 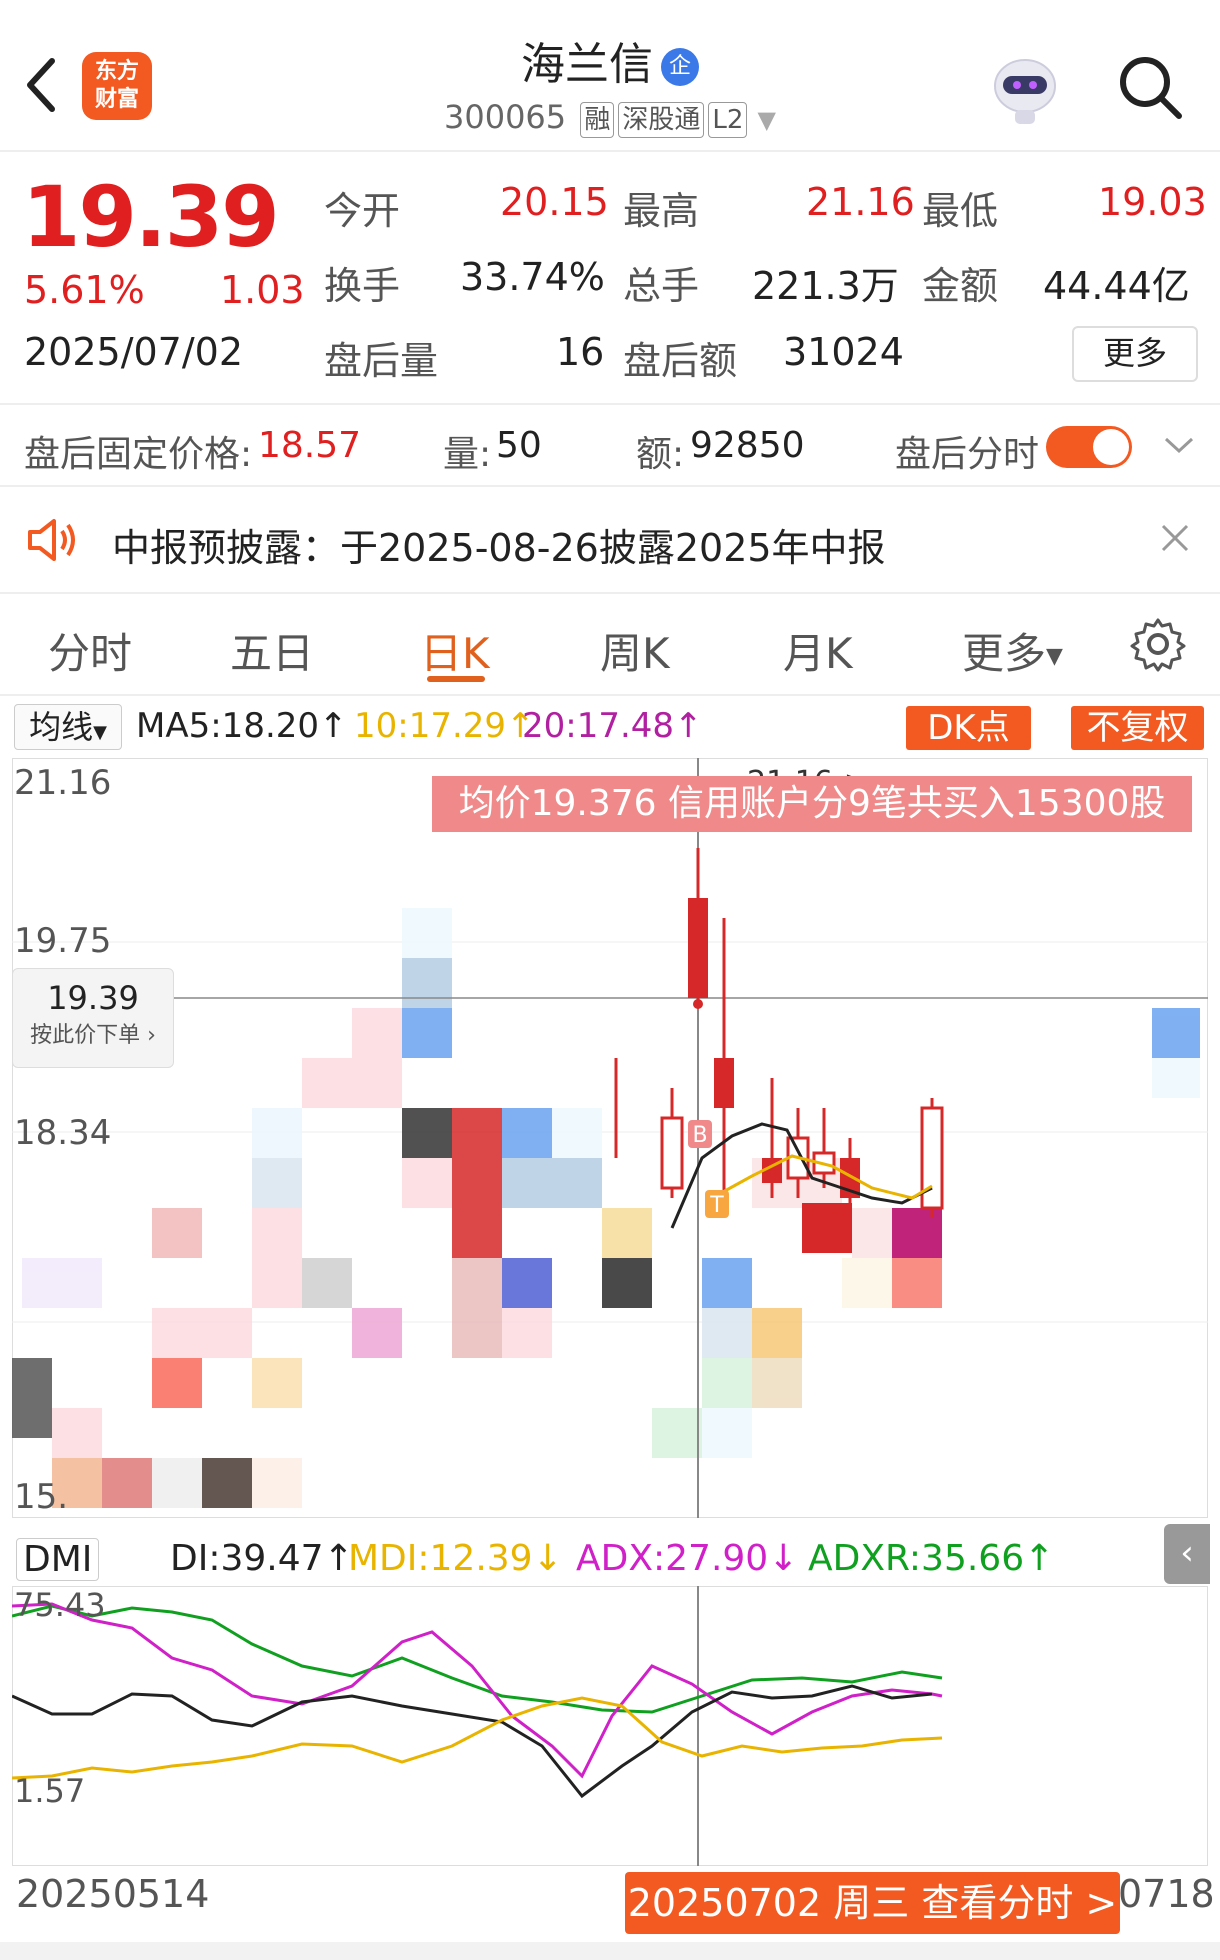 What do you see at coordinates (635, 650) in the screenshot?
I see `tab-weekly-k: 周K` at bounding box center [635, 650].